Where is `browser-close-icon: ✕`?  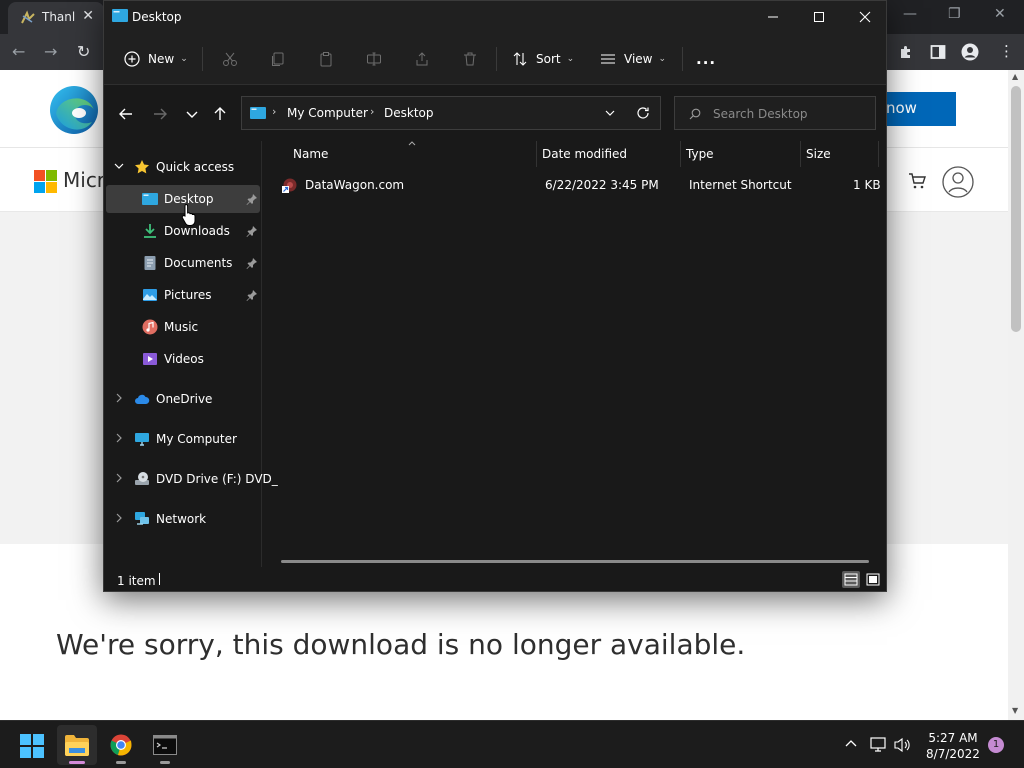
browser-close-icon: ✕ is located at coordinates (1000, 14).